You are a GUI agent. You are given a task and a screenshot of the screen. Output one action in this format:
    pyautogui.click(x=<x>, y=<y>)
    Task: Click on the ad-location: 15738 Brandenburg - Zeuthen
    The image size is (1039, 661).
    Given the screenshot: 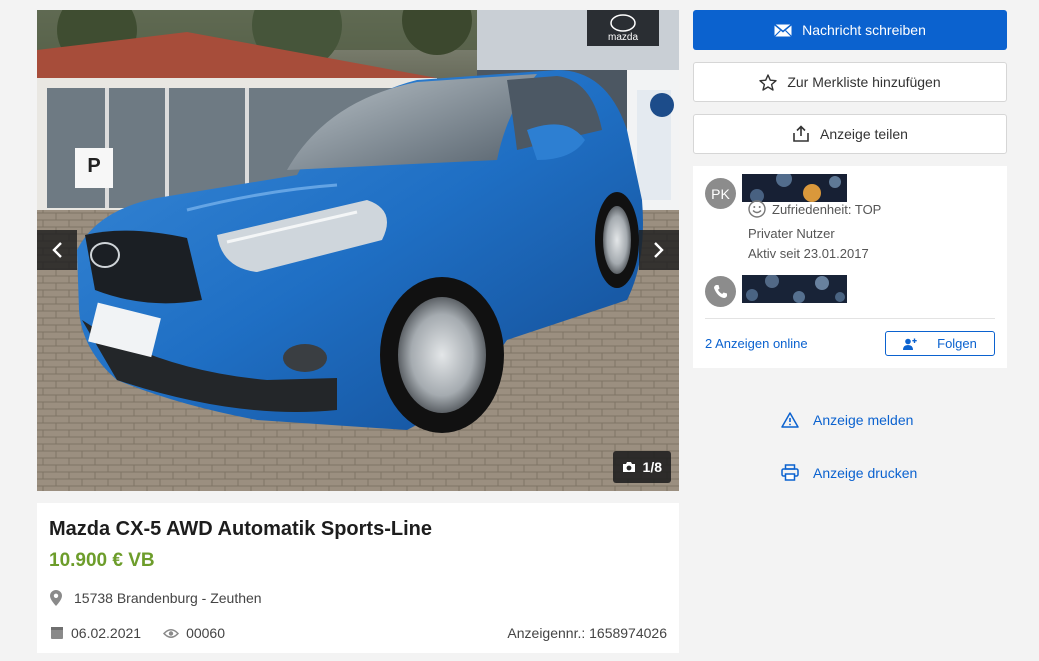 What is the action you would take?
    pyautogui.click(x=156, y=598)
    